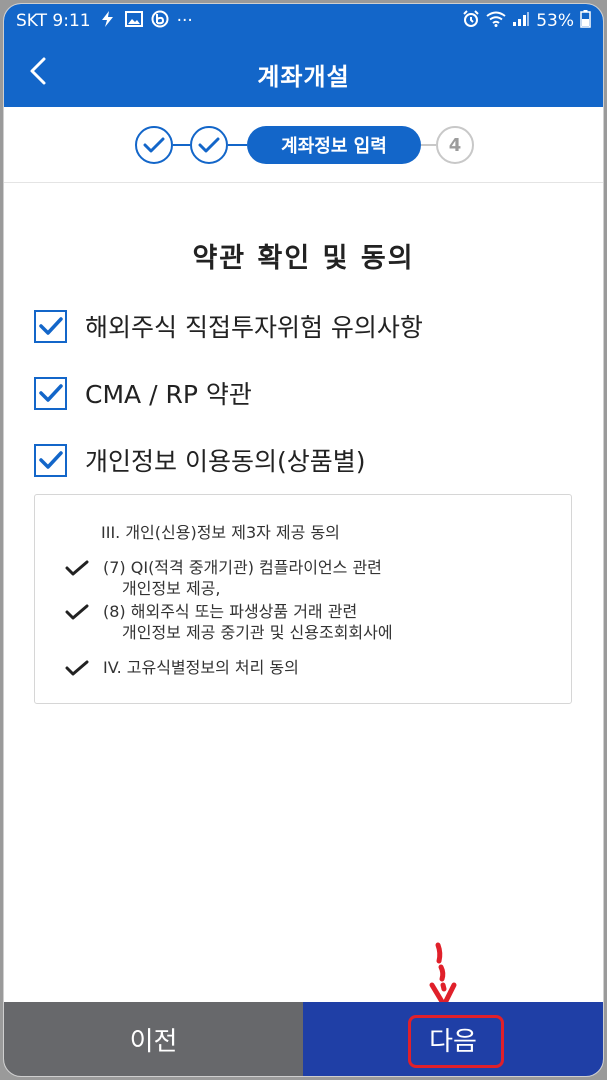  Describe the element at coordinates (160, 20) in the screenshot. I see `b-app-icon` at that location.